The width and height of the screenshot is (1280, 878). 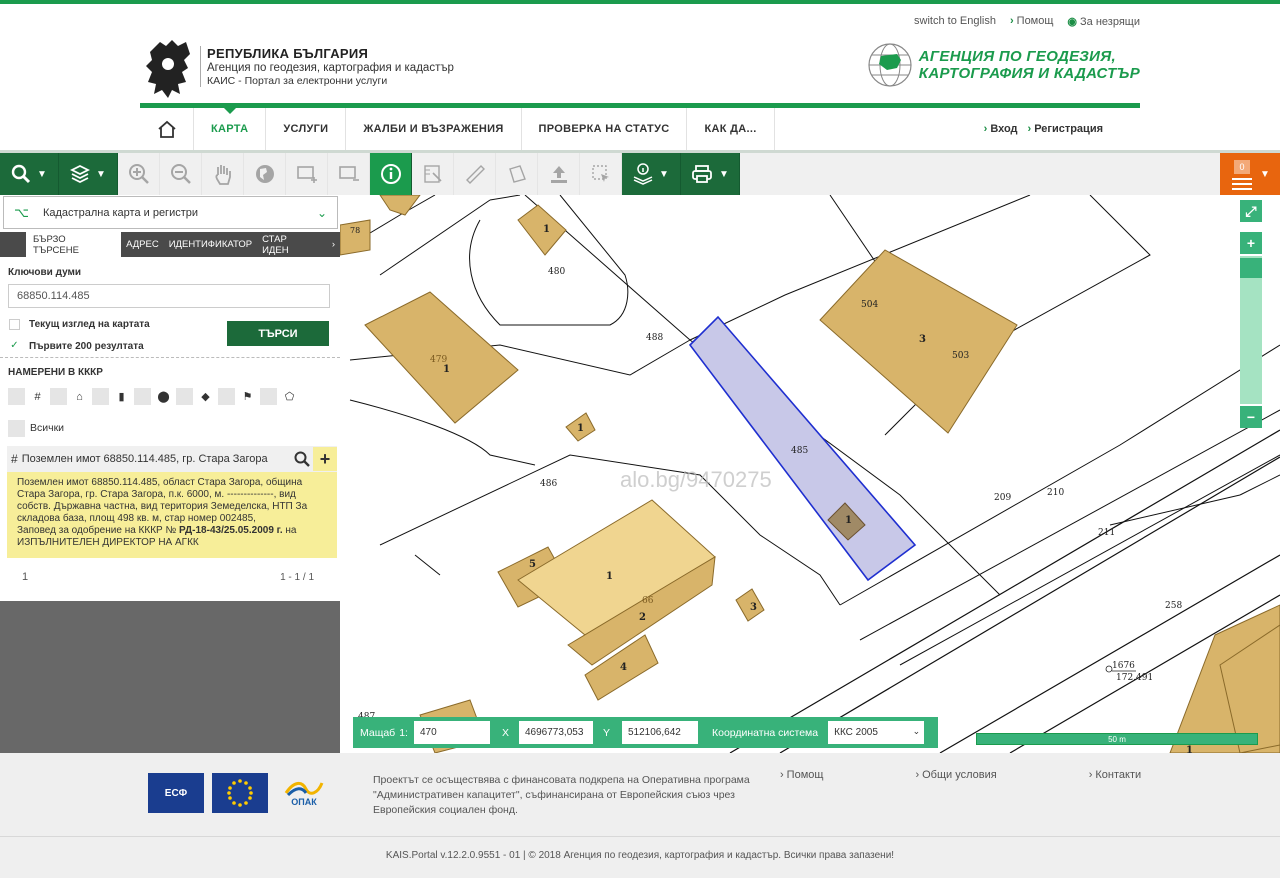 I want to click on tab-quick-search: БЪРЗО ТЪРСЕНЕ, so click(x=74, y=244).